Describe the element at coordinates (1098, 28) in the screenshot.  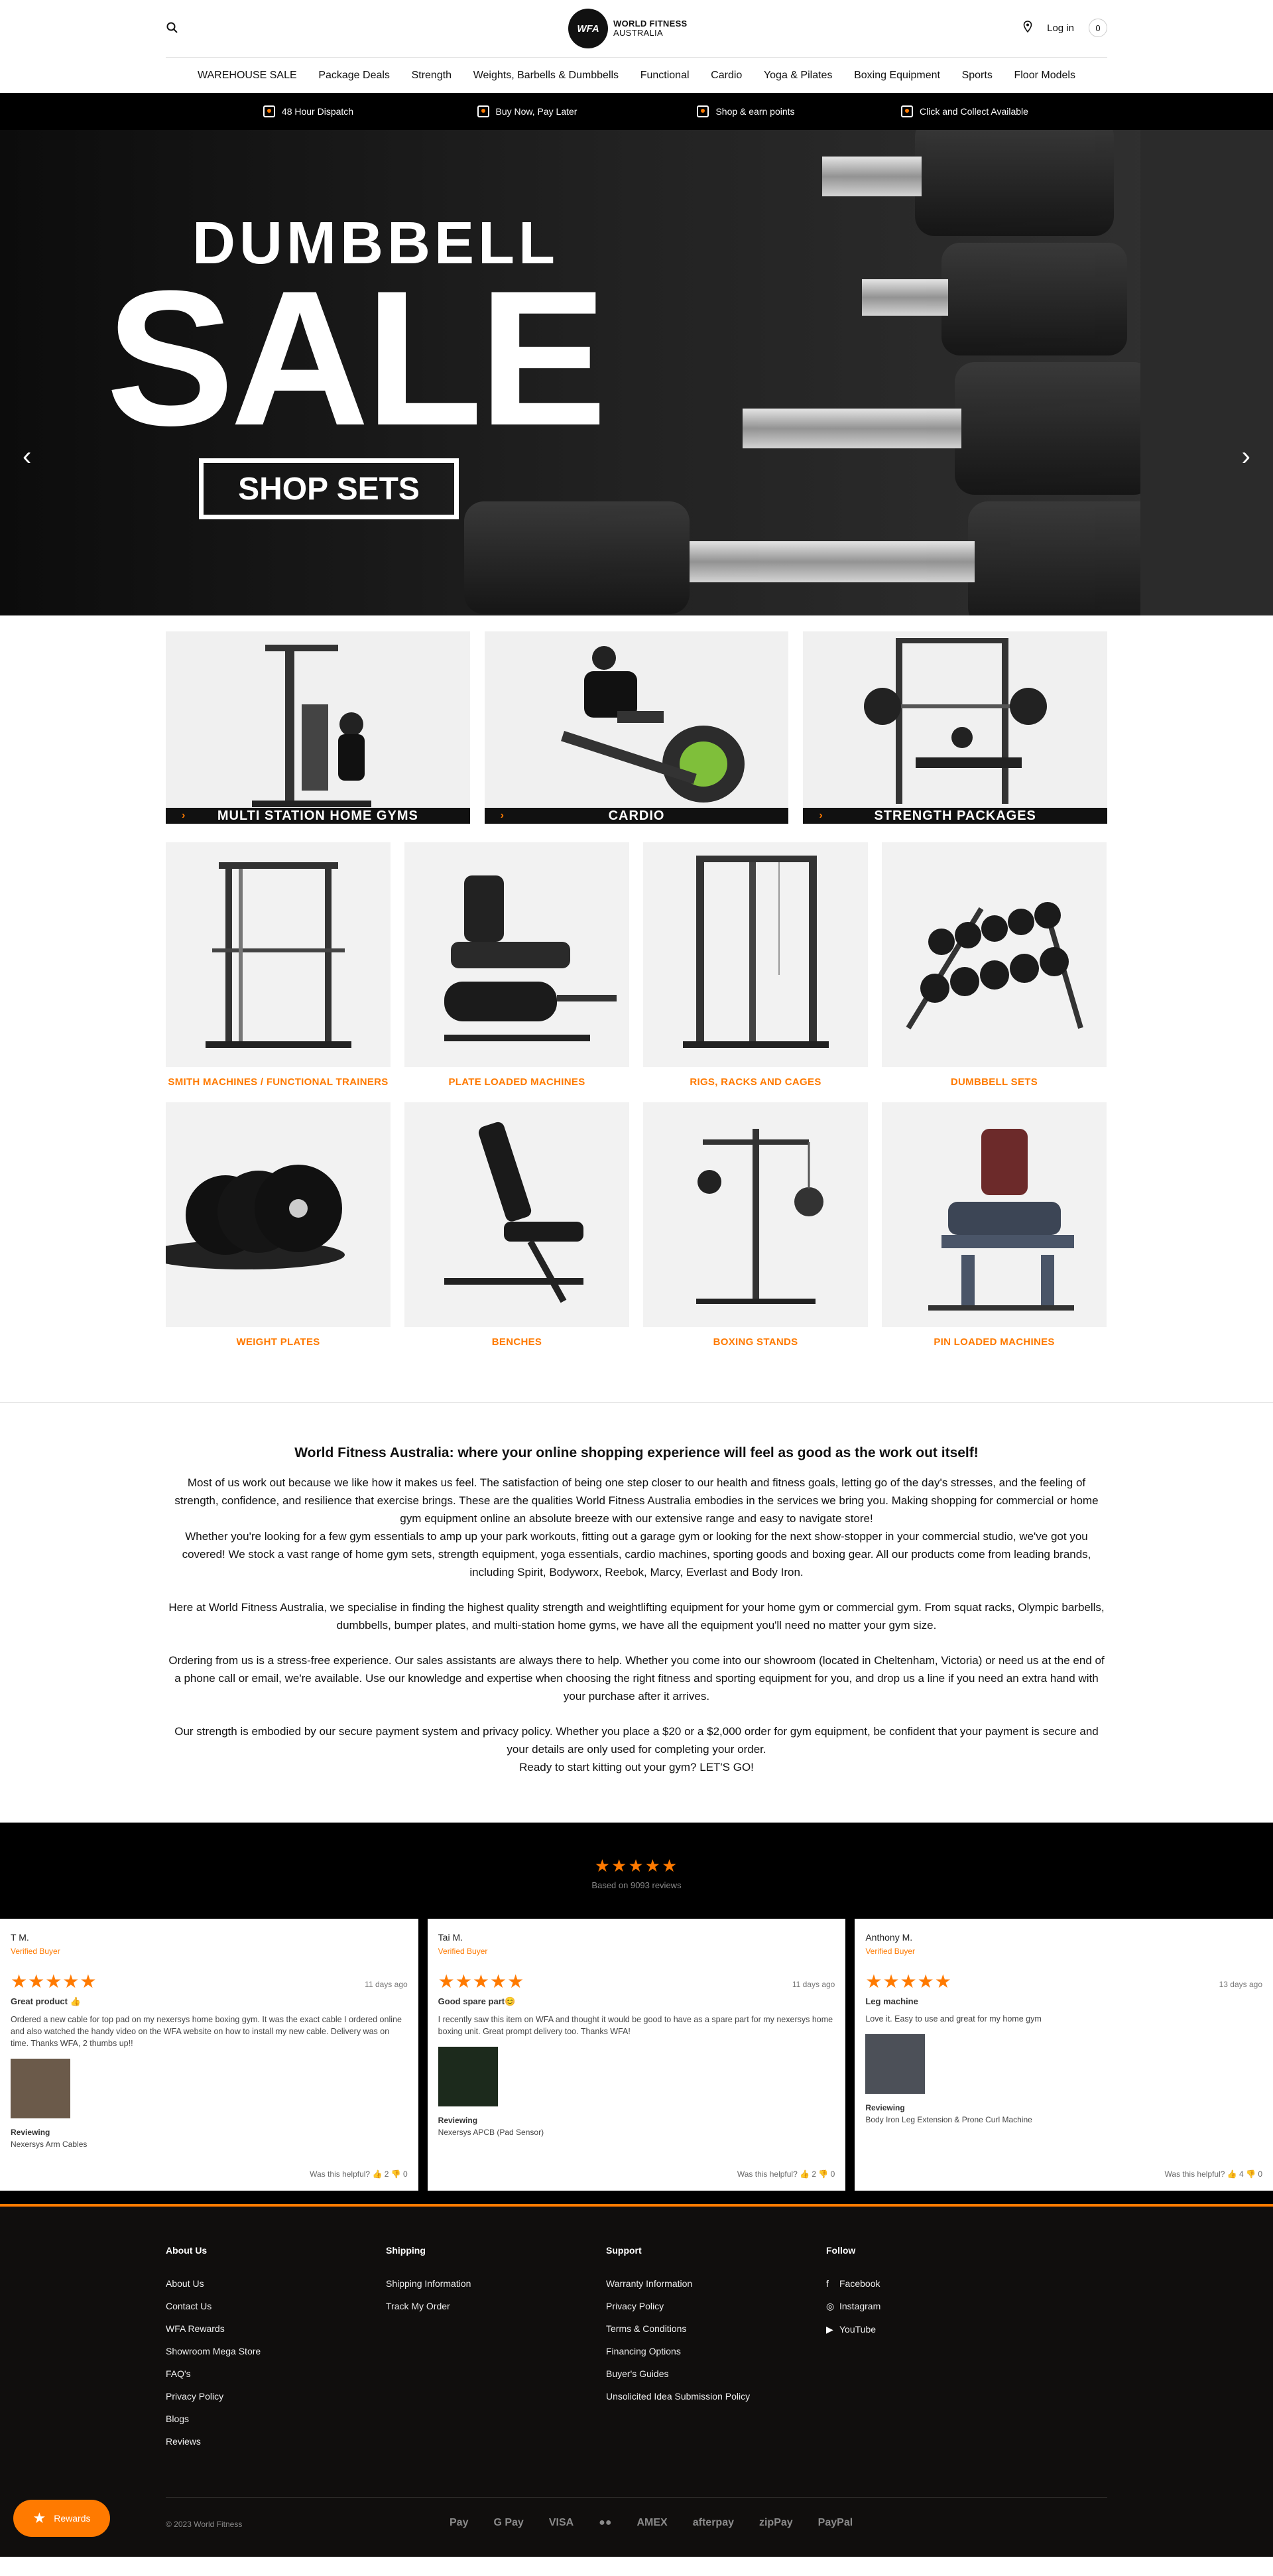
I see `cart-count-badge: 0` at that location.